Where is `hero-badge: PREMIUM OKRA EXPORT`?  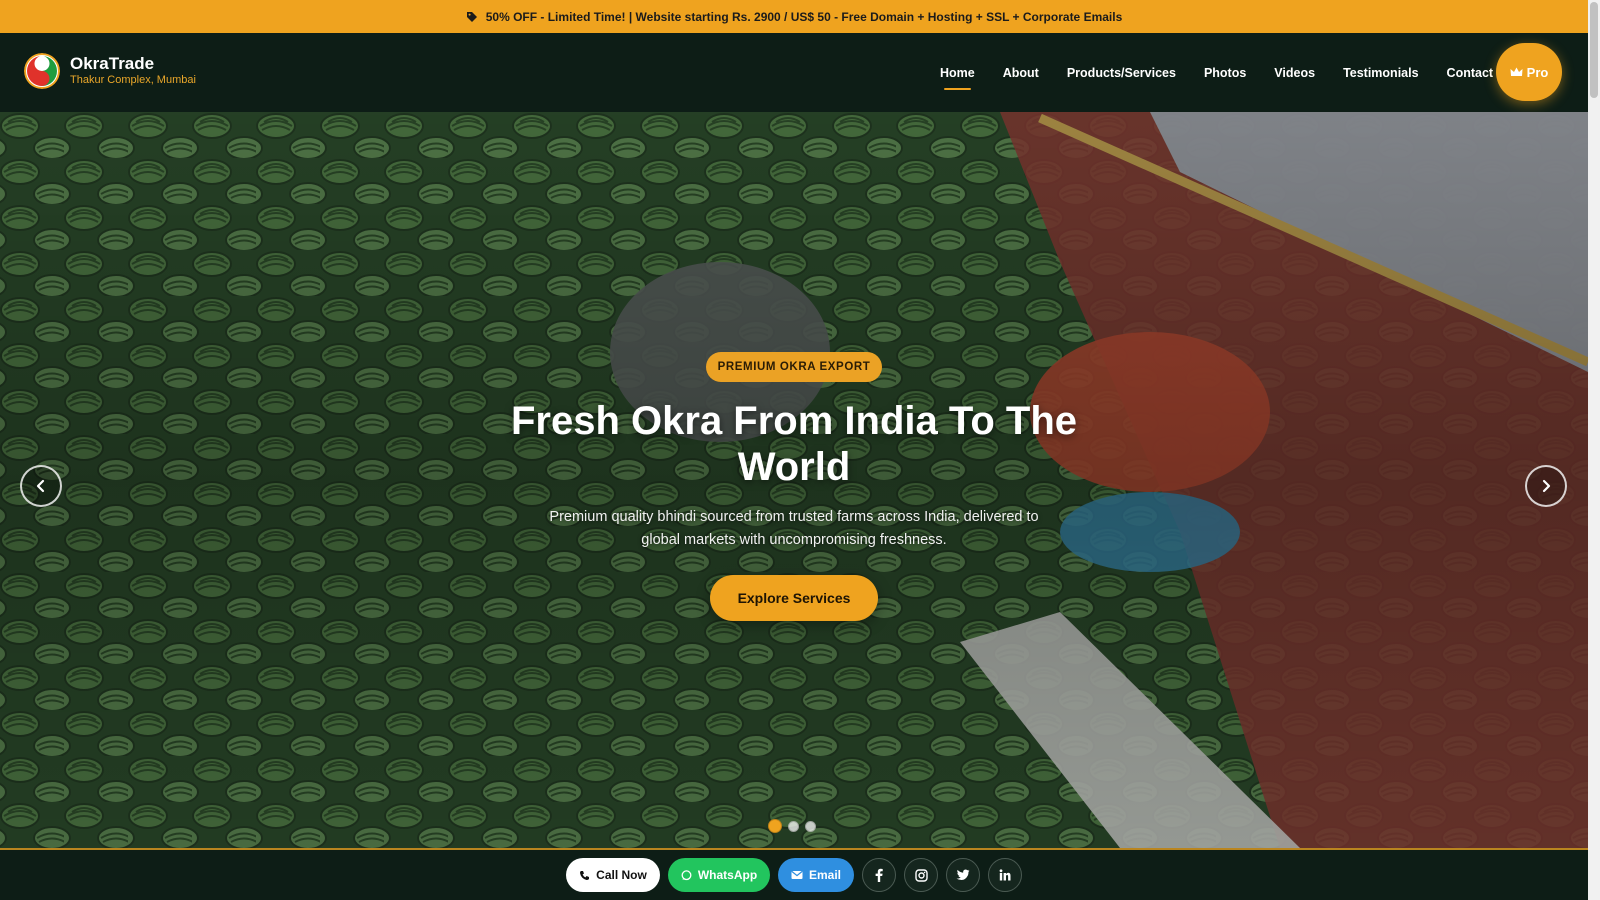
hero-badge: PREMIUM OKRA EXPORT is located at coordinates (794, 367).